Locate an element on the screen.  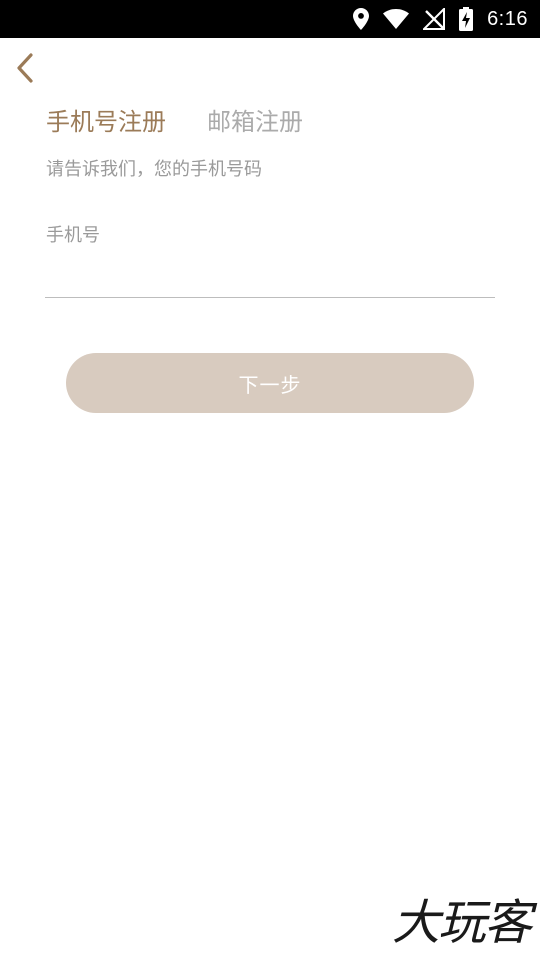
tab-phone-register: 手机号注册 is located at coordinates (106, 122).